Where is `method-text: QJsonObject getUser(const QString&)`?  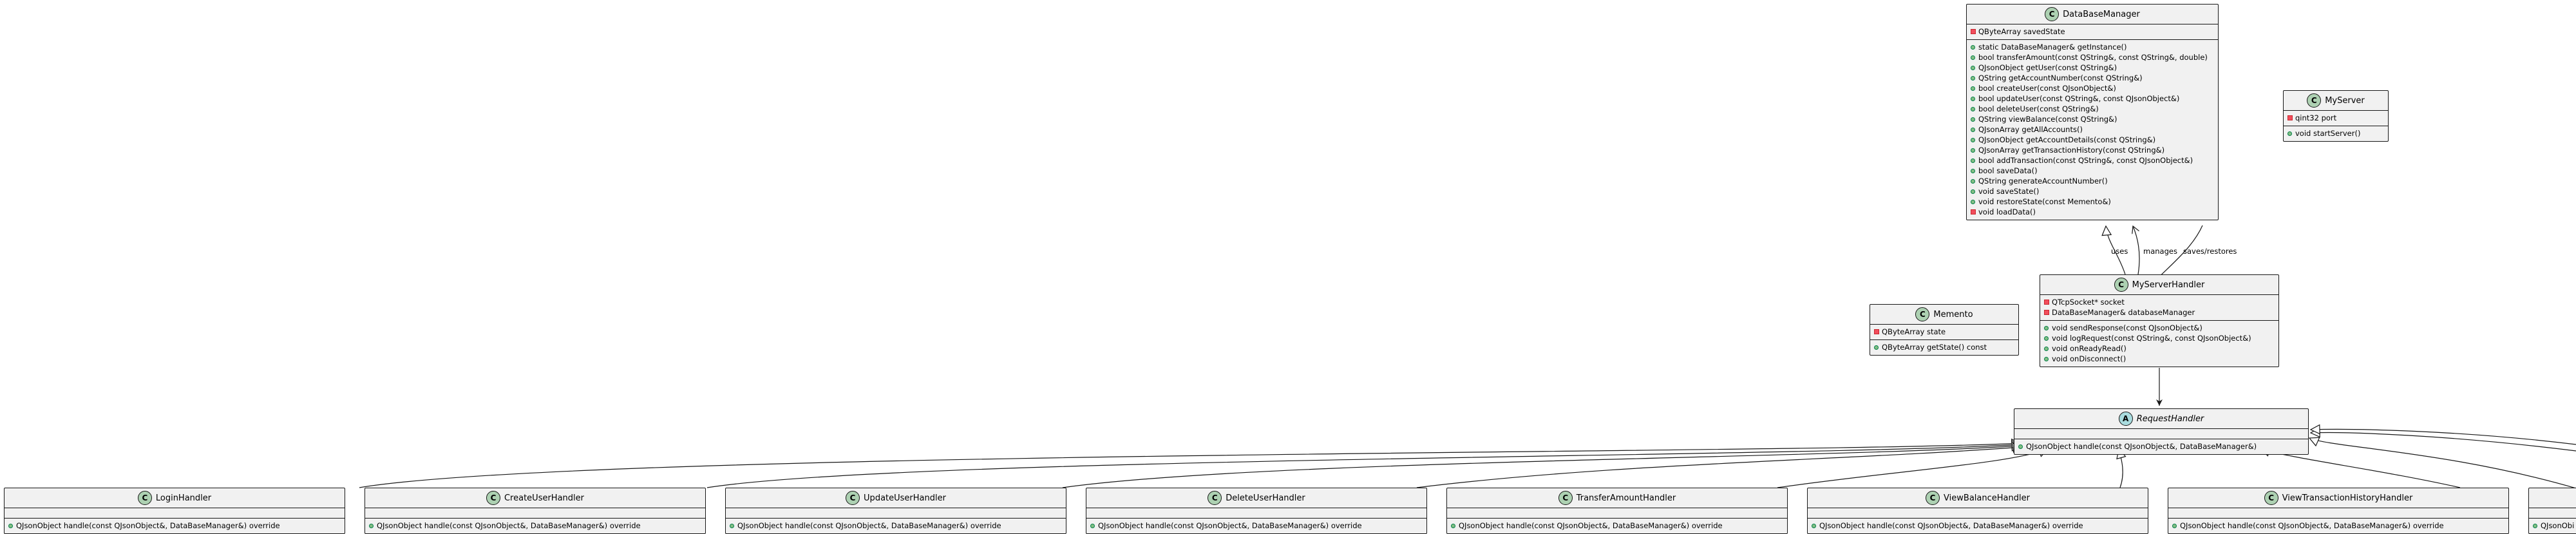 method-text: QJsonObject getUser(const QString&) is located at coordinates (2047, 67).